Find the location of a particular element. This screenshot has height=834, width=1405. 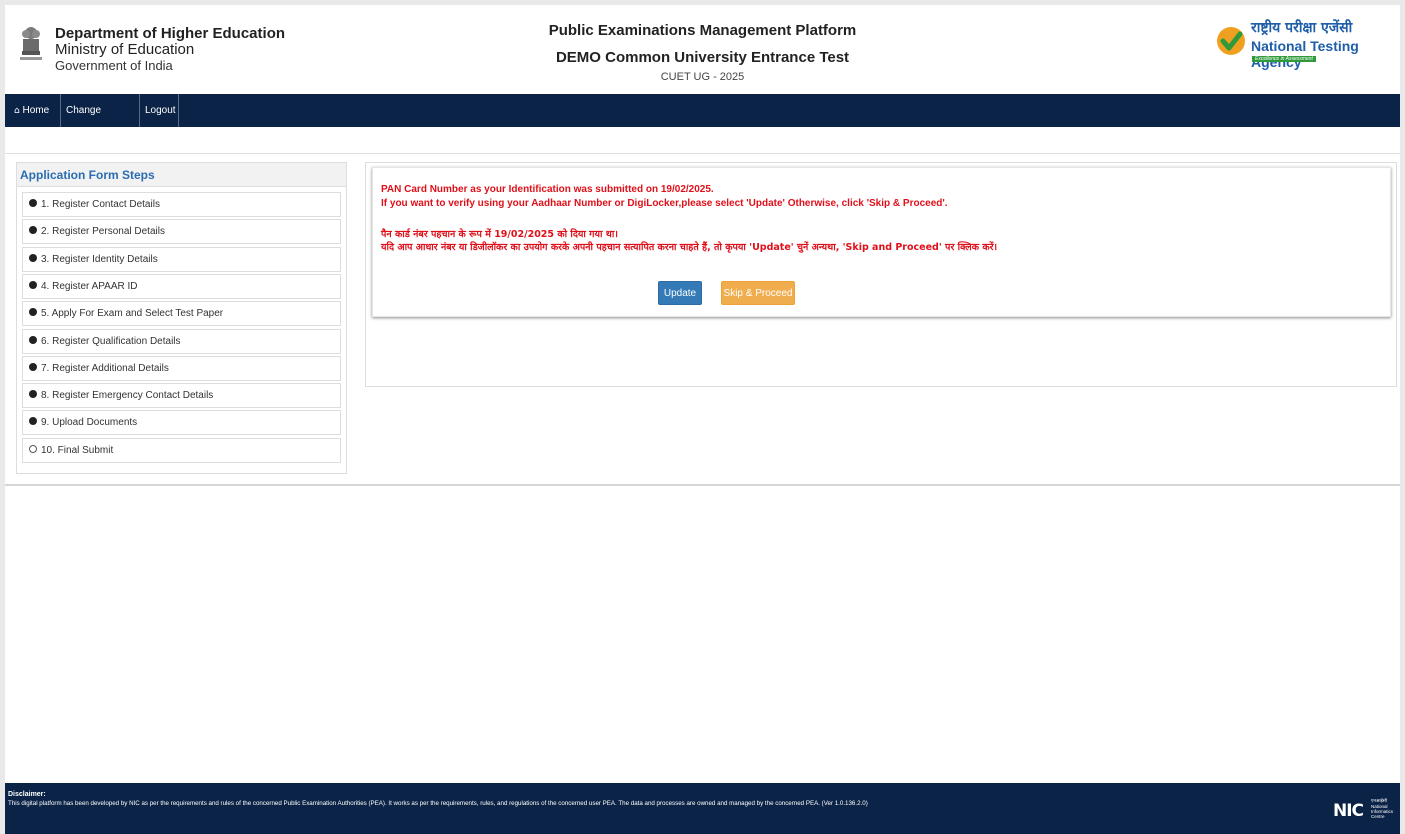

step-label: 10. Final Submit is located at coordinates (77, 450).